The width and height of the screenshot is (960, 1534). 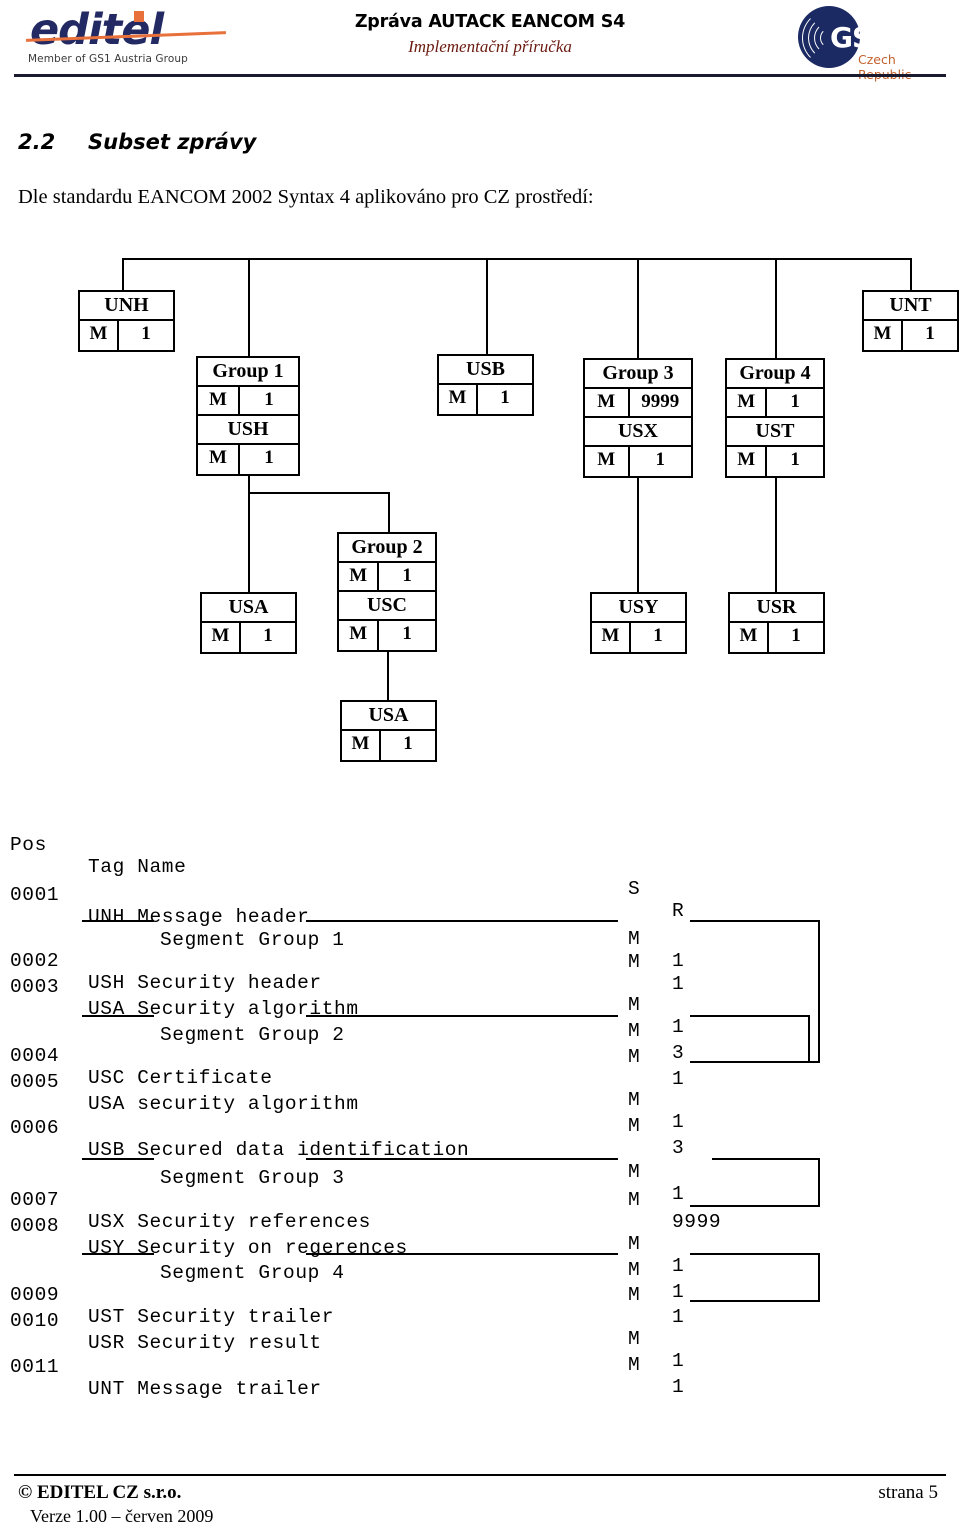 What do you see at coordinates (634, 889) in the screenshot?
I see `column-header-s: S` at bounding box center [634, 889].